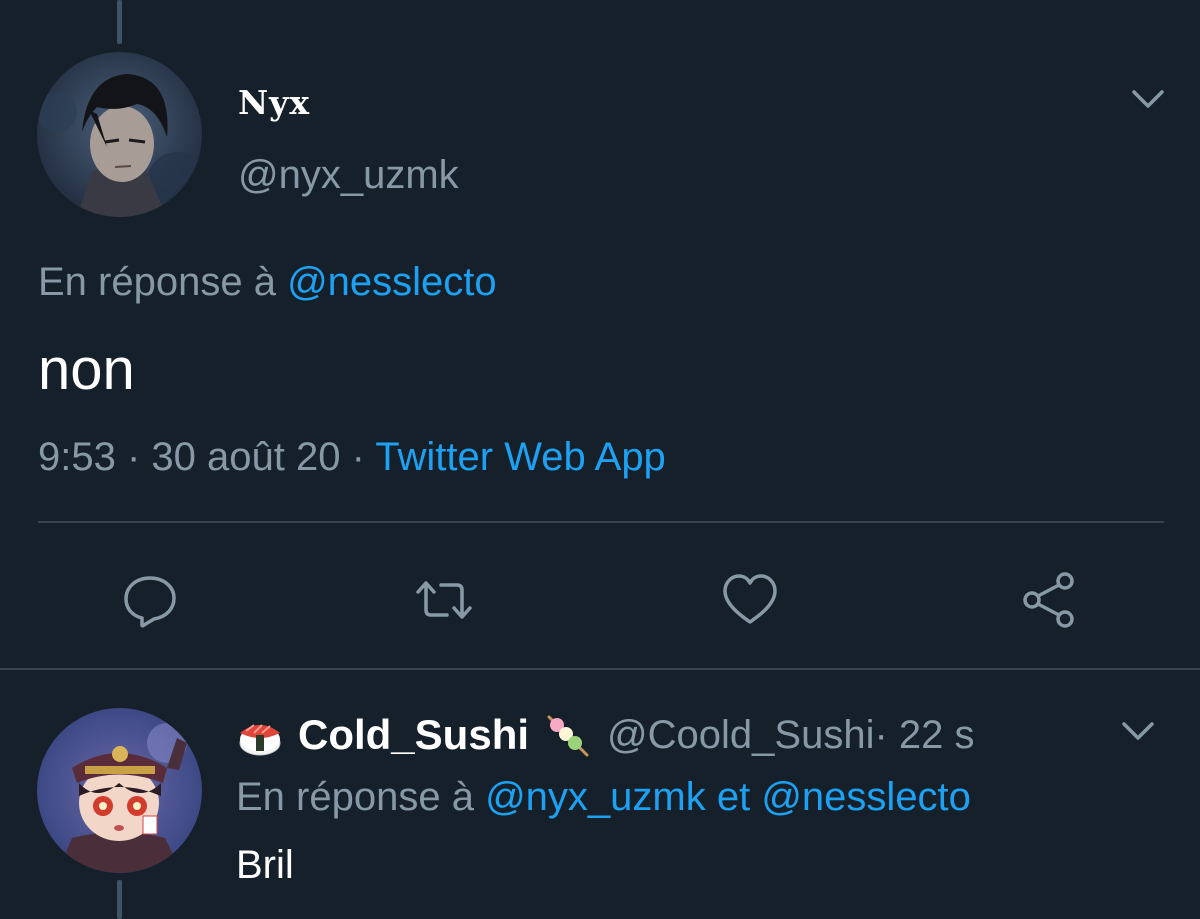 Image resolution: width=1200 pixels, height=919 pixels. I want to click on reply-author-display-name: Cold_Sushi, so click(413, 735).